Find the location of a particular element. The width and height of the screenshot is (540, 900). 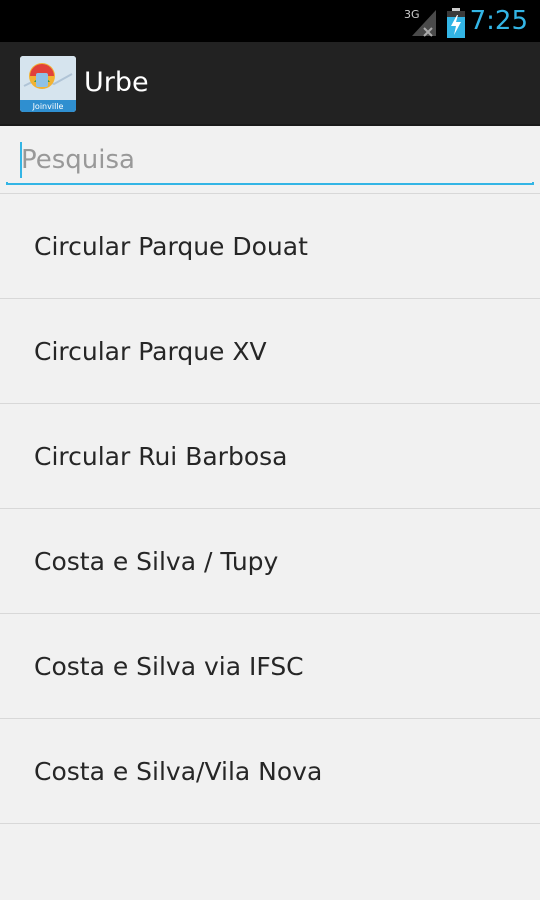

app-logo-graphic: Joinville is located at coordinates (48, 84).